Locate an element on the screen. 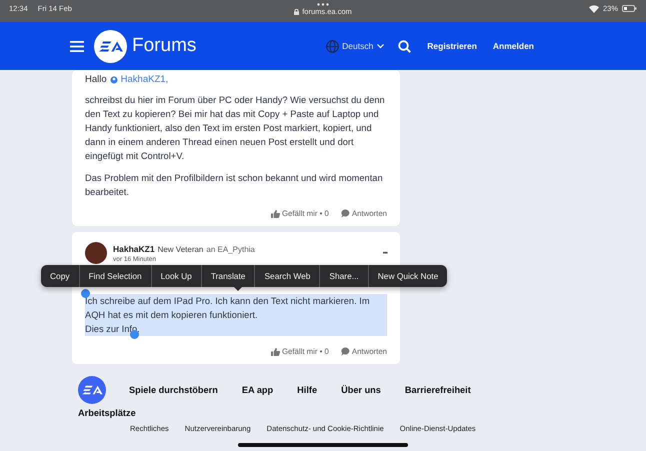 The image size is (646, 451). menu-item: New Quick Note is located at coordinates (408, 276).